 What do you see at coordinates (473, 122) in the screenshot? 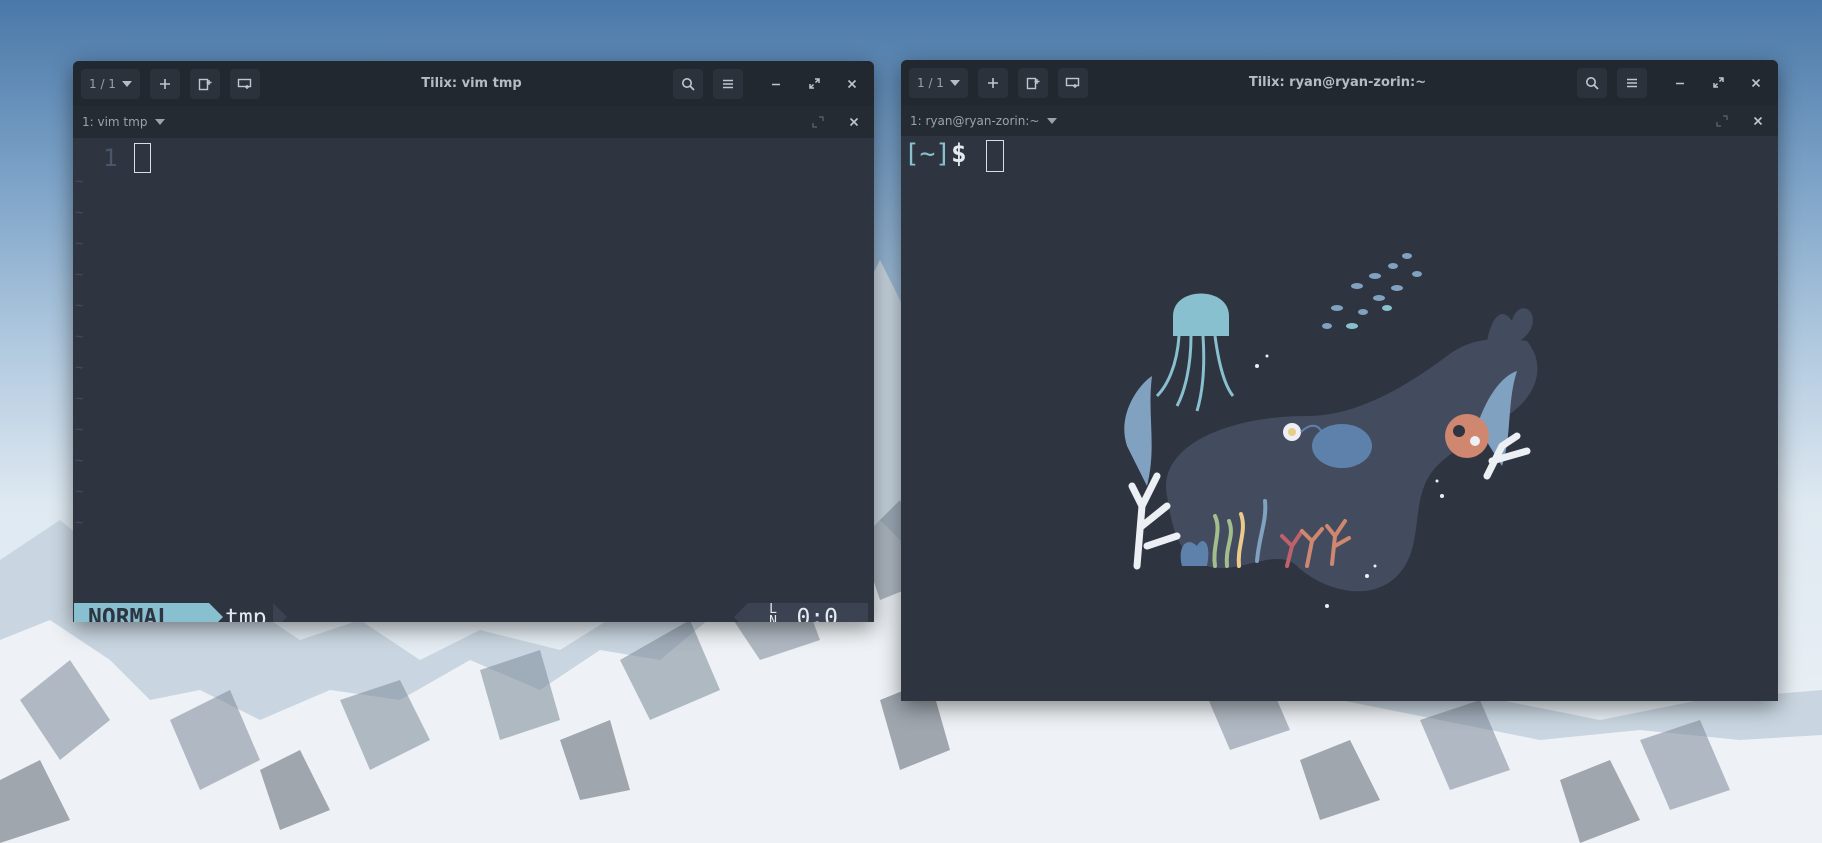
I see `terminal-tab-bar: 1: vim tmp` at bounding box center [473, 122].